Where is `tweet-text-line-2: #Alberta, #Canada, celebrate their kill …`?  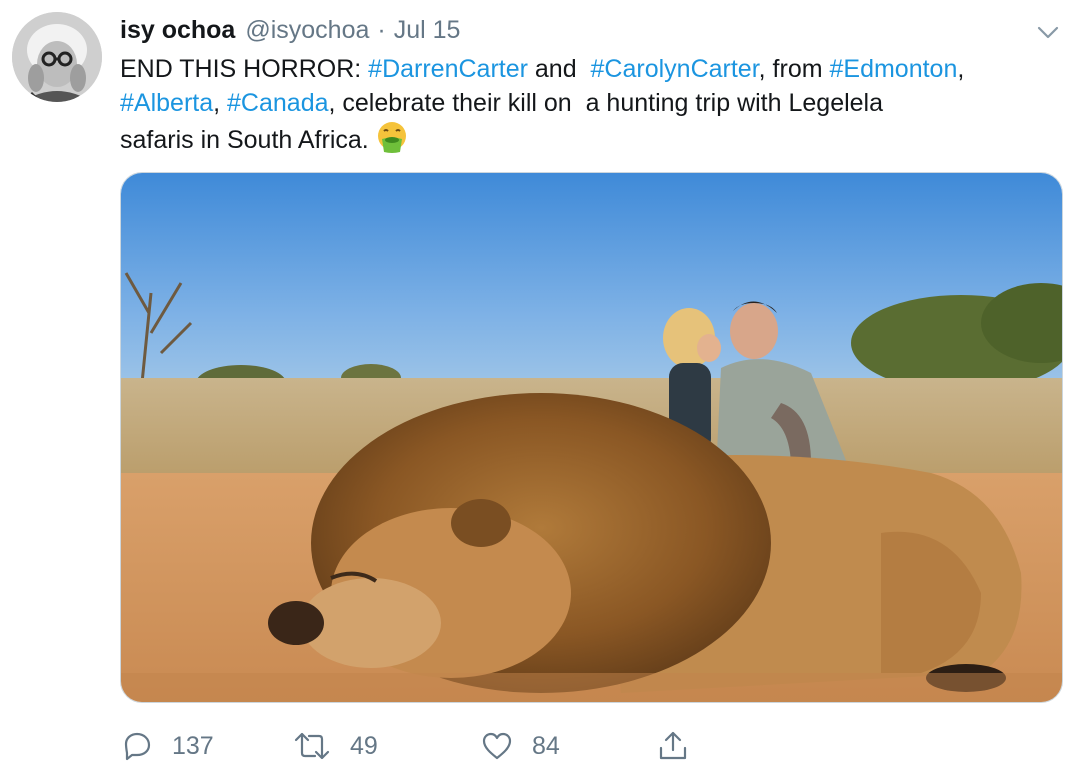
tweet-text-line-2: #Alberta, #Canada, celebrate their kill … is located at coordinates (592, 103).